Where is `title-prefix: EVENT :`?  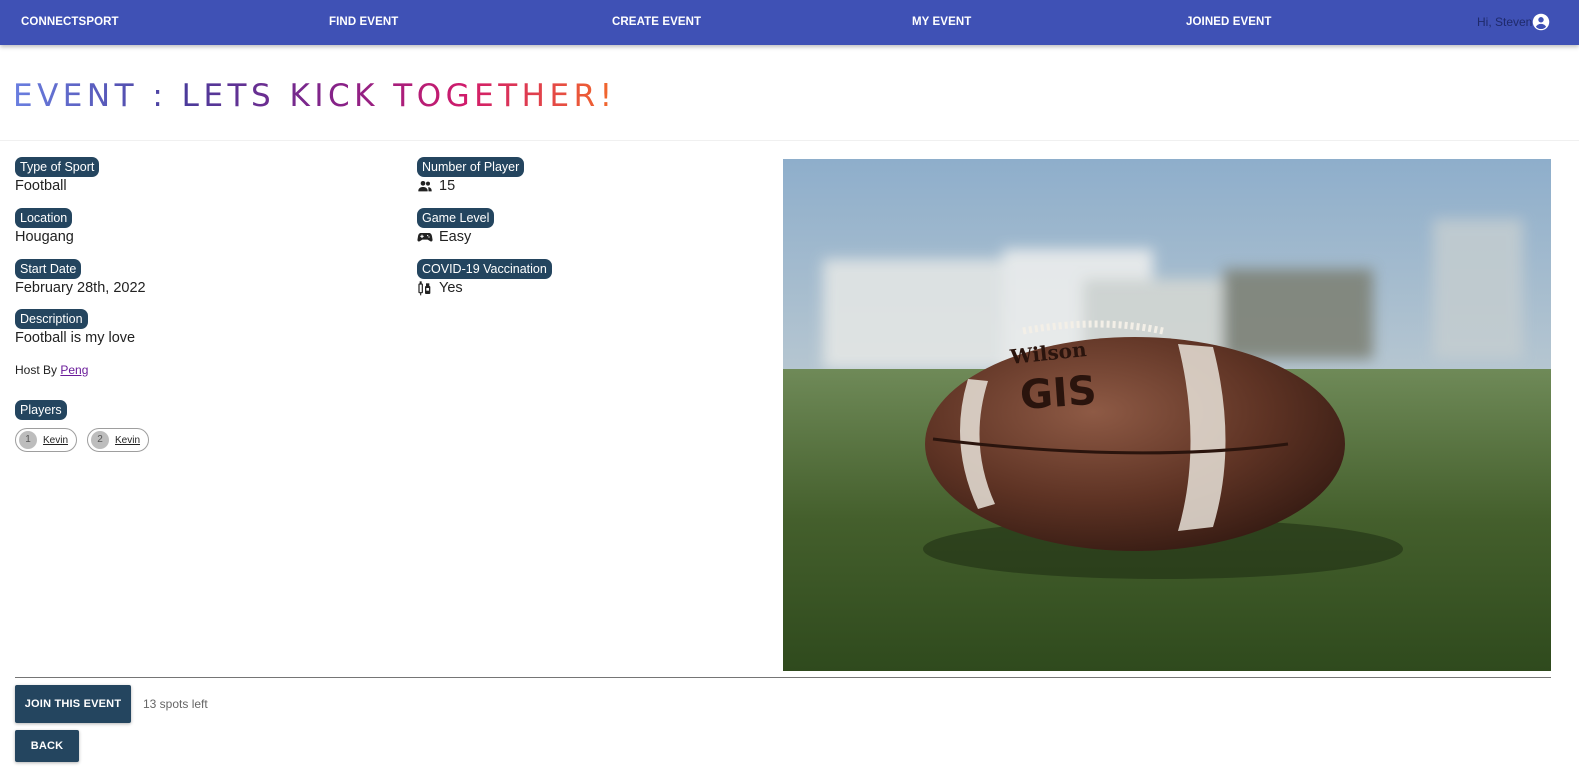
title-prefix: EVENT : is located at coordinates (97, 96).